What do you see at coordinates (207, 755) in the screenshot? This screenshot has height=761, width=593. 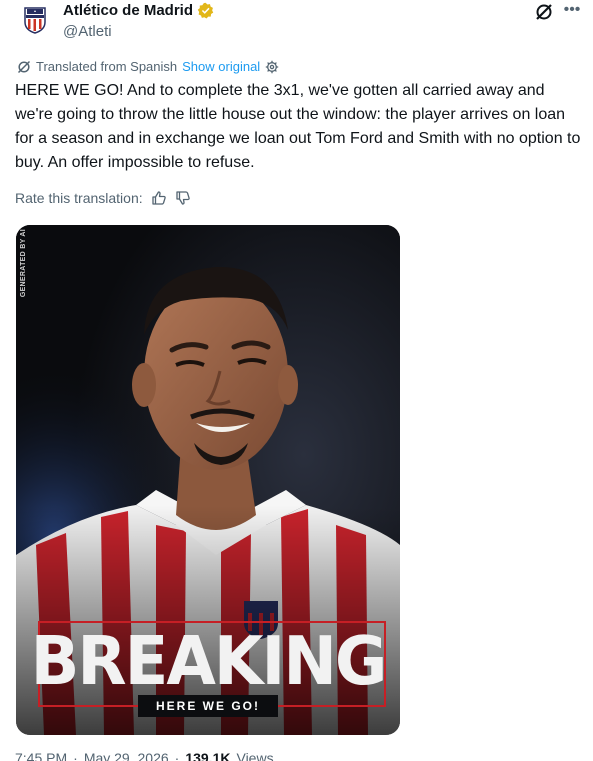 I see `views-count: 139.1K` at bounding box center [207, 755].